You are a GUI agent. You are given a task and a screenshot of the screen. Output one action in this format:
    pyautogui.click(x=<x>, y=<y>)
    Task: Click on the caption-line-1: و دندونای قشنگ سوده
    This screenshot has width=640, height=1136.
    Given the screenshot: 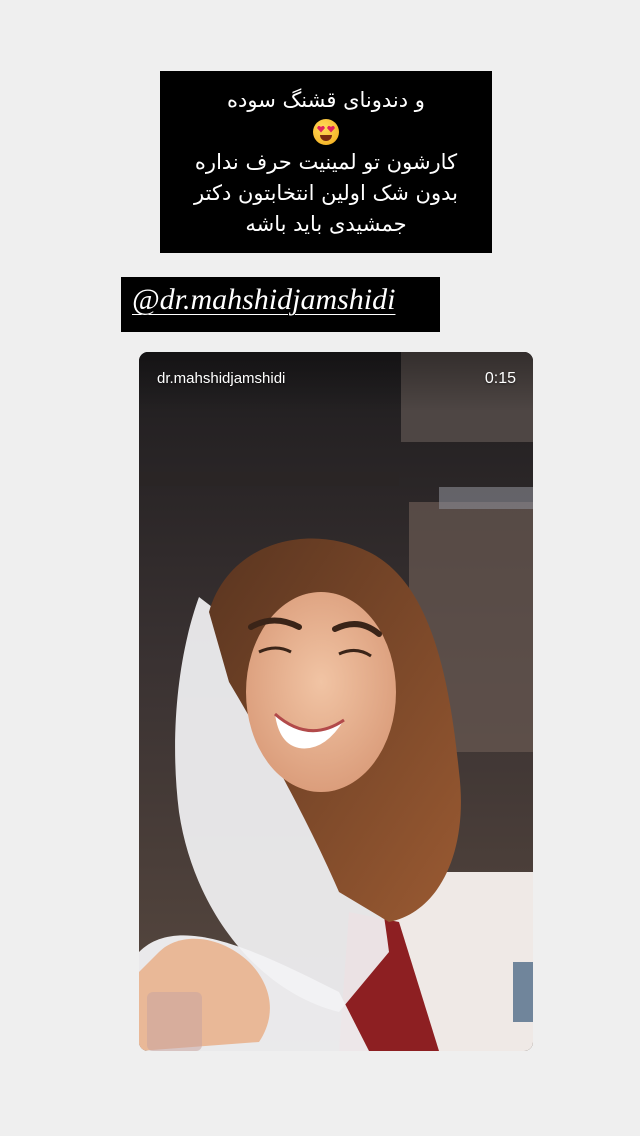 What is the action you would take?
    pyautogui.click(x=326, y=100)
    